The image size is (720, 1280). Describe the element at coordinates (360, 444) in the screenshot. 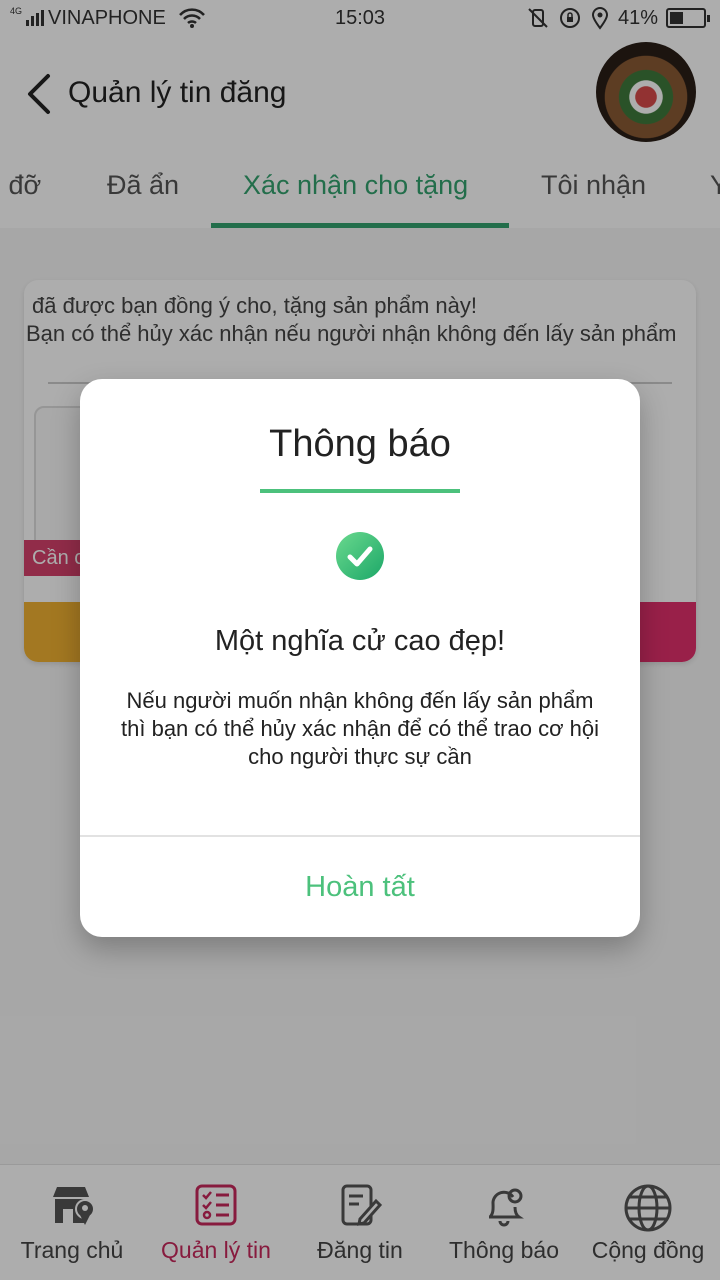

I see `dialog-title: Thông báo` at that location.